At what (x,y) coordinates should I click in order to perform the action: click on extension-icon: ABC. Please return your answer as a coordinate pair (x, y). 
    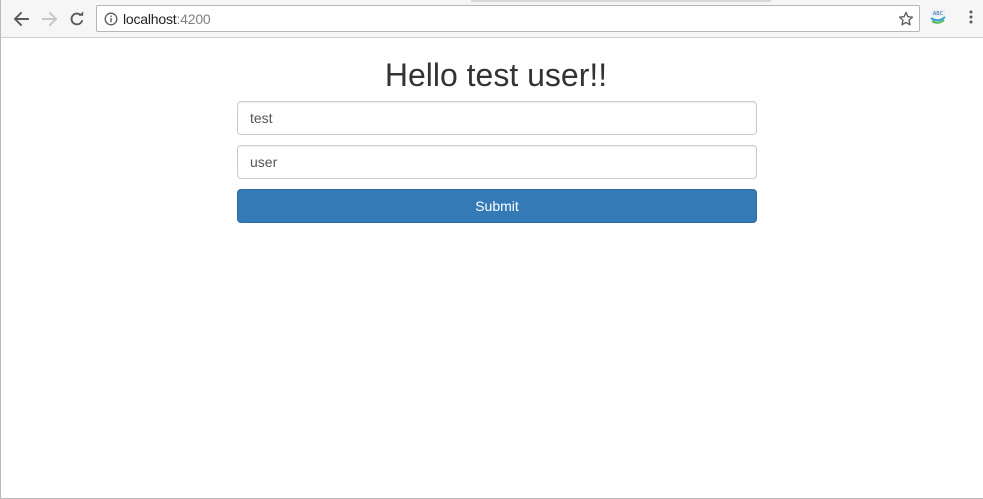
    Looking at the image, I should click on (938, 19).